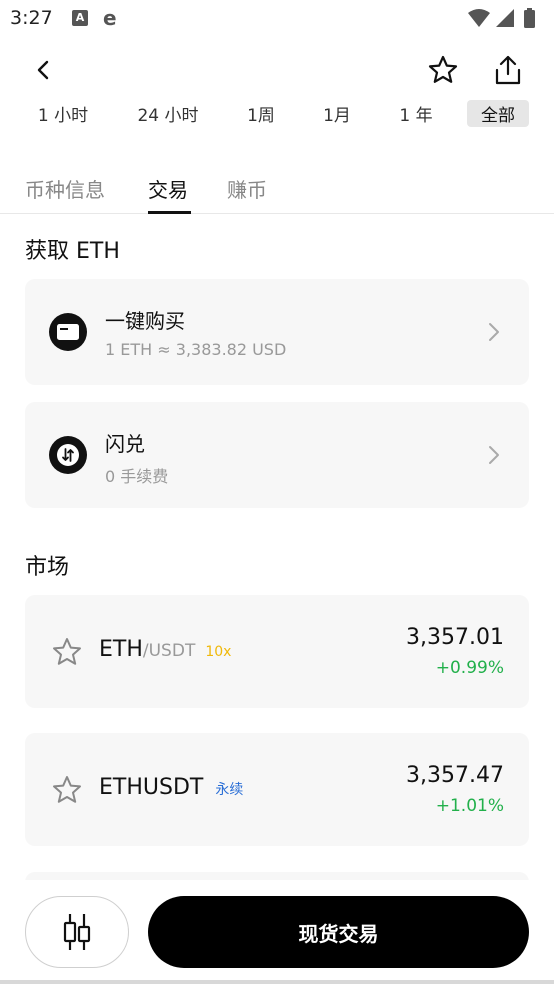 The width and height of the screenshot is (554, 984). What do you see at coordinates (137, 476) in the screenshot?
I see `swap-card-subtitle: 0 手续费` at bounding box center [137, 476].